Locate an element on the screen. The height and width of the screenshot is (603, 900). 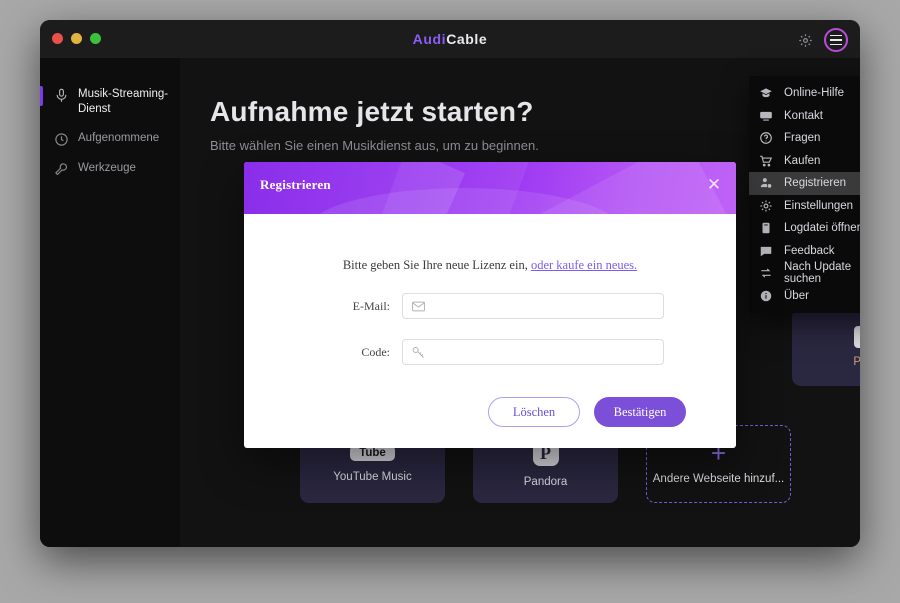
buy-license-link: oder kaufe ein neues. is located at coordinates (584, 265).